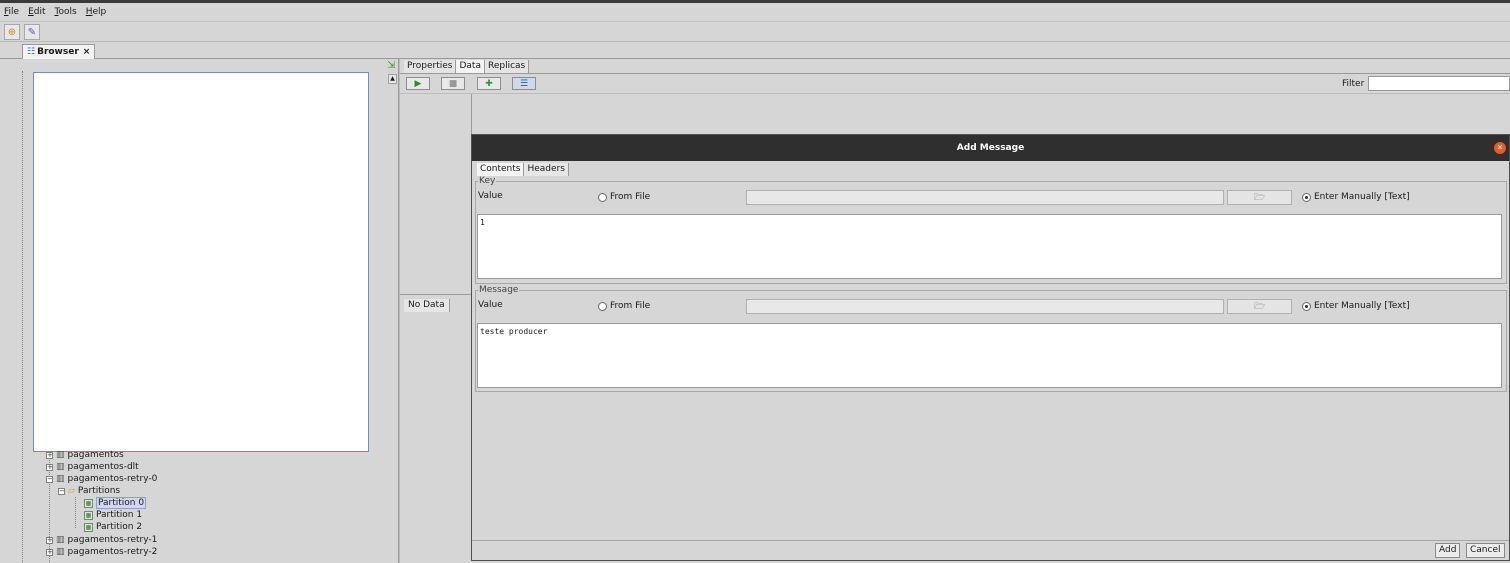 The height and width of the screenshot is (563, 1510). What do you see at coordinates (427, 305) in the screenshot?
I see `tab-no-data: No Data` at bounding box center [427, 305].